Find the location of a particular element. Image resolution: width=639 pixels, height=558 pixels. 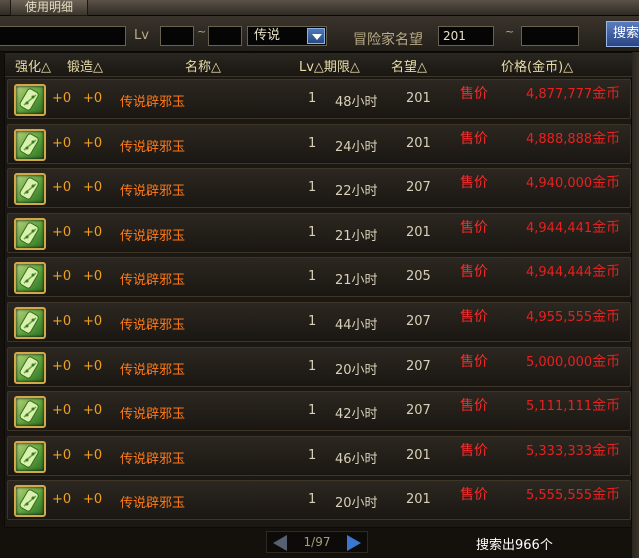

top-bar: 使用明细 is located at coordinates (319, 8).